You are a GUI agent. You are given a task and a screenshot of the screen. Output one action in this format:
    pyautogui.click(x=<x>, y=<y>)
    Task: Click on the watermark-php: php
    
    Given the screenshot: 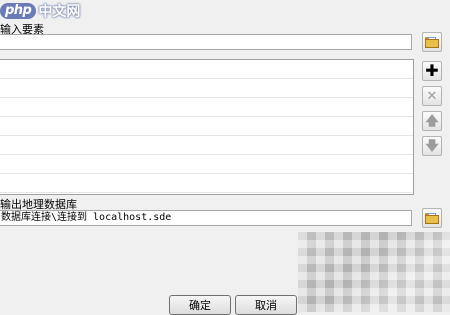 What is the action you would take?
    pyautogui.click(x=18, y=11)
    